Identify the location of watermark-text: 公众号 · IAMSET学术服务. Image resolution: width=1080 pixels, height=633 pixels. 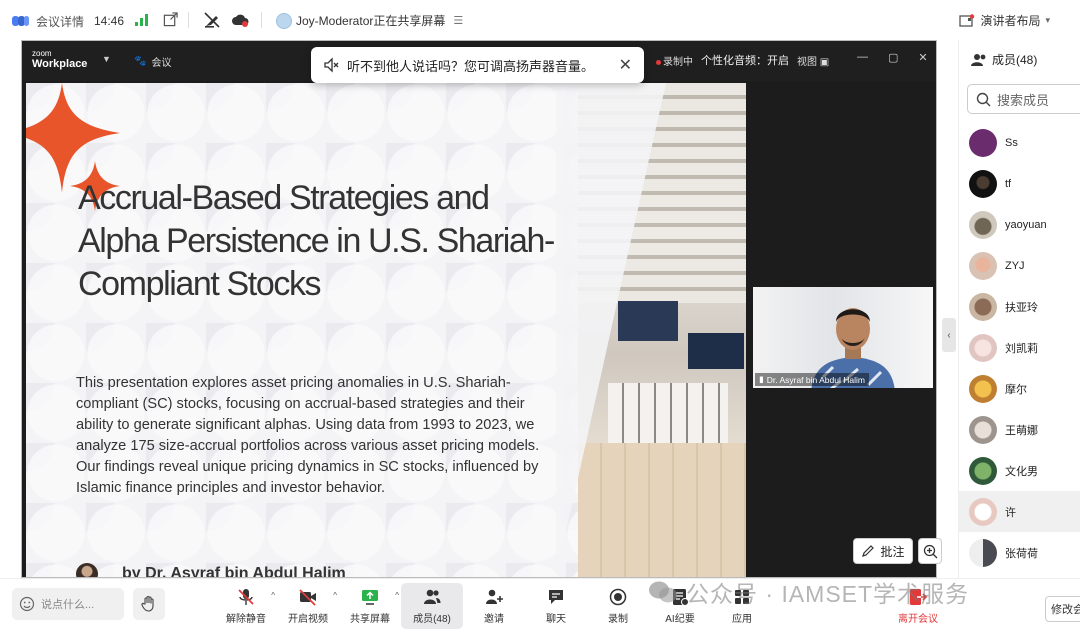
(828, 594).